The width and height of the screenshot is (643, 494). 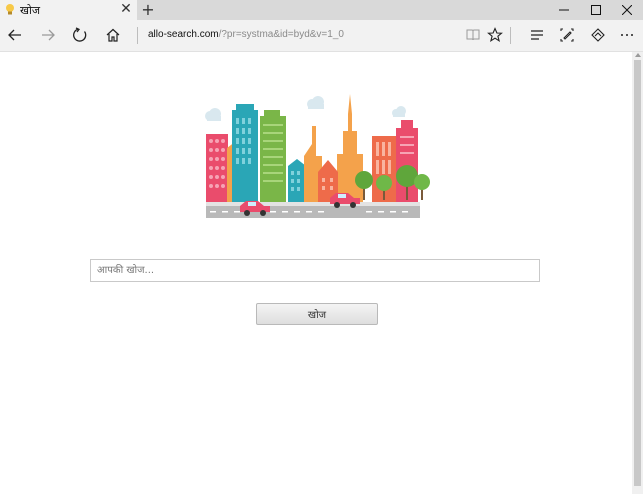 What do you see at coordinates (281, 34) in the screenshot?
I see `url-path: /?pr=systma&id=byd&v=1_0` at bounding box center [281, 34].